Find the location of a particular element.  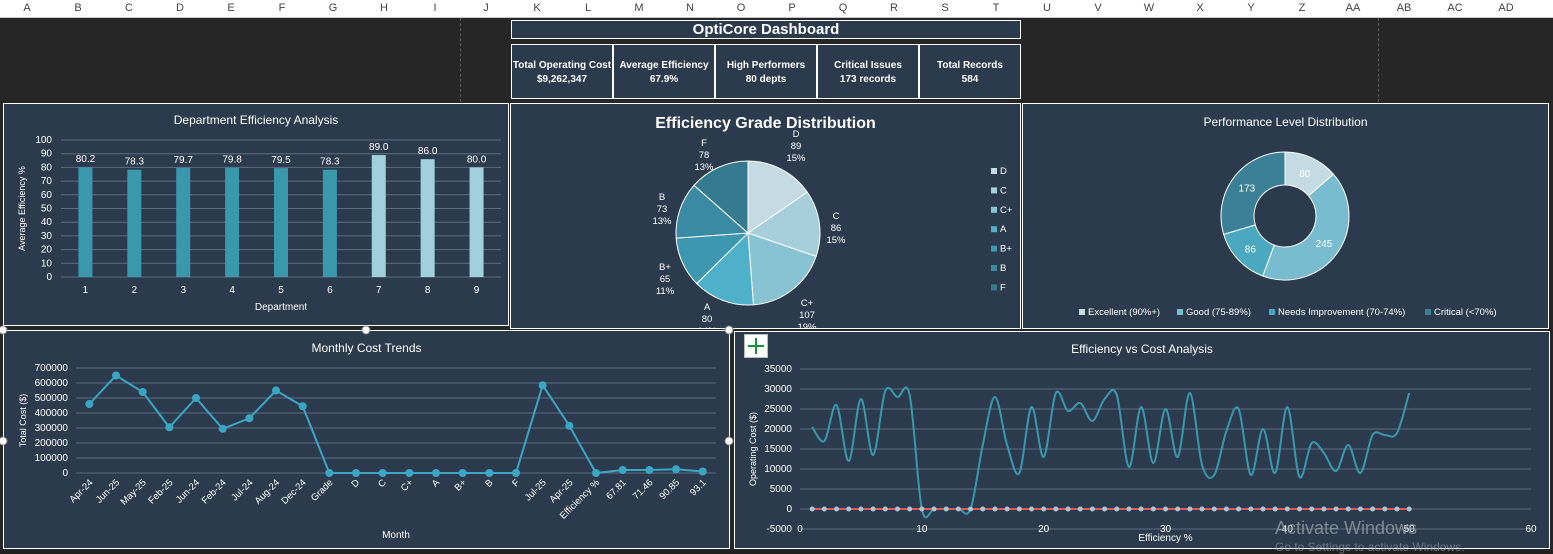

kpi-label: Average Efficiency is located at coordinates (664, 65).